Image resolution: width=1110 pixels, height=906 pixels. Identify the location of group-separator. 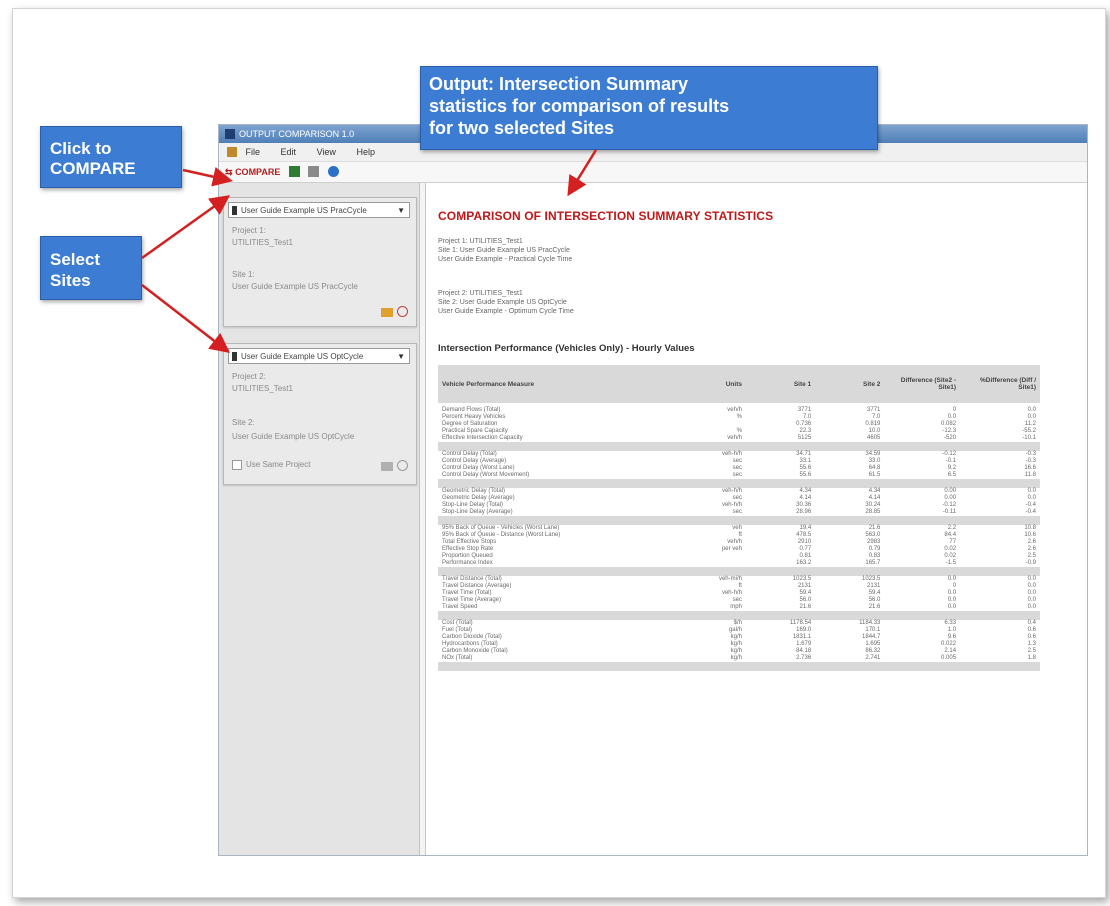
(739, 615).